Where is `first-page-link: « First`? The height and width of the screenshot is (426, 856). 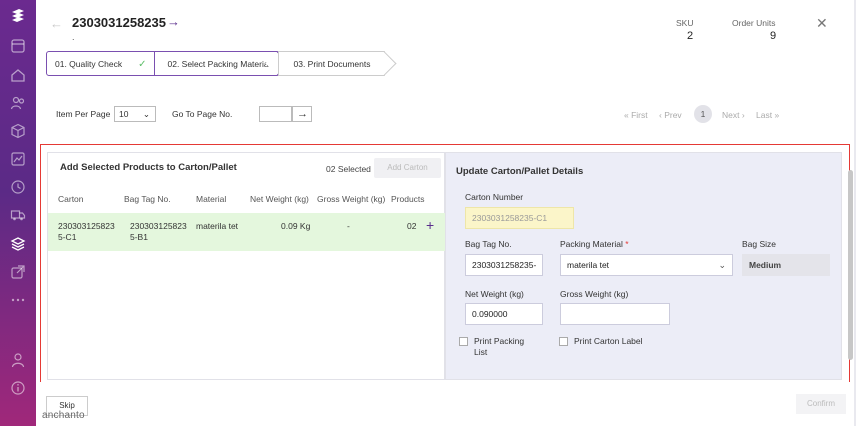
first-page-link: « First is located at coordinates (636, 115).